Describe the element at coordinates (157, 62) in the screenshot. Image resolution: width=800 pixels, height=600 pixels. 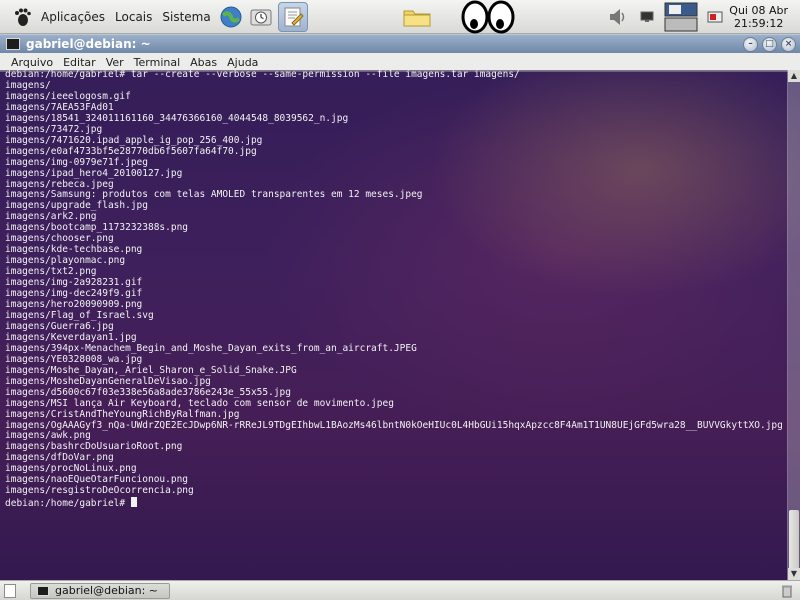
I see `menu-terminal: Terminal` at that location.